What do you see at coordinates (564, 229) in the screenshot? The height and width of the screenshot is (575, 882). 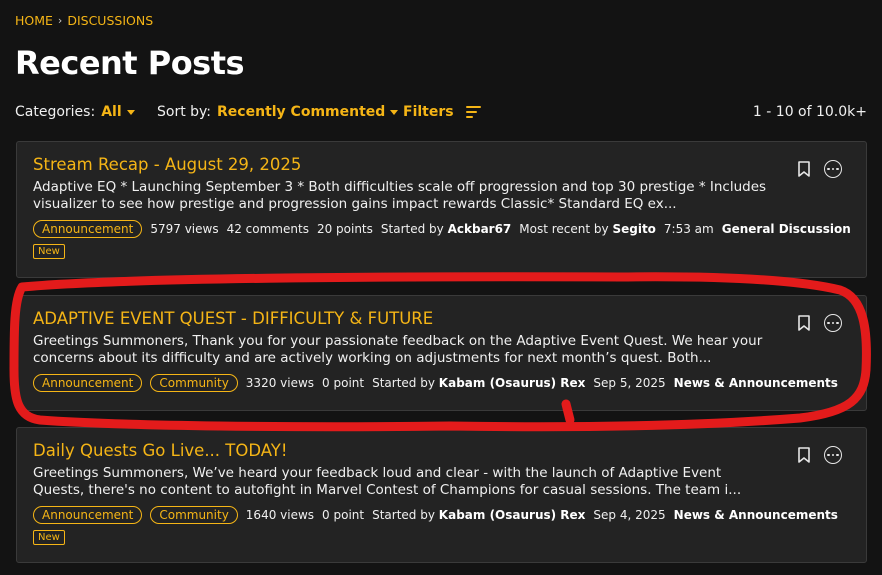 I see `most-recent-label: Most recent by` at bounding box center [564, 229].